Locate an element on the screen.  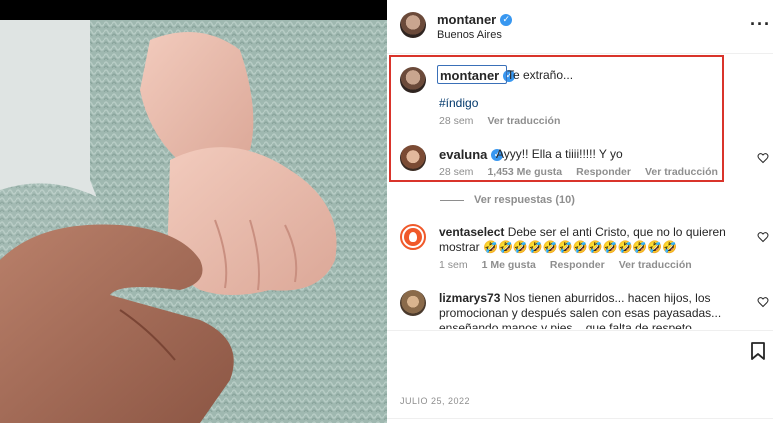
fire-logo-icon is located at coordinates (413, 237).